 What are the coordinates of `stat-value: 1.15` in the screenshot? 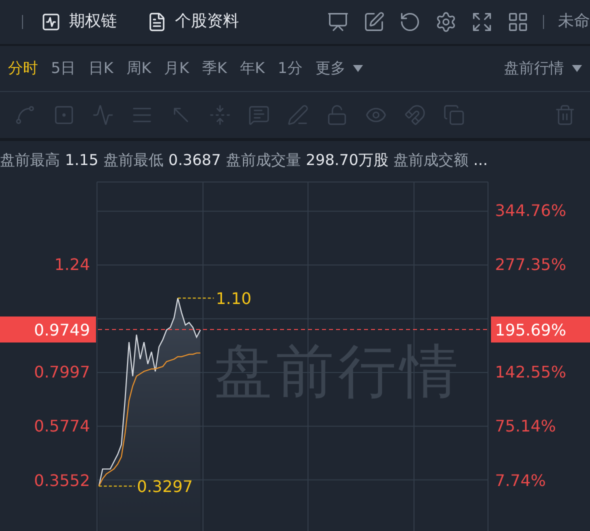 It's located at (81, 160).